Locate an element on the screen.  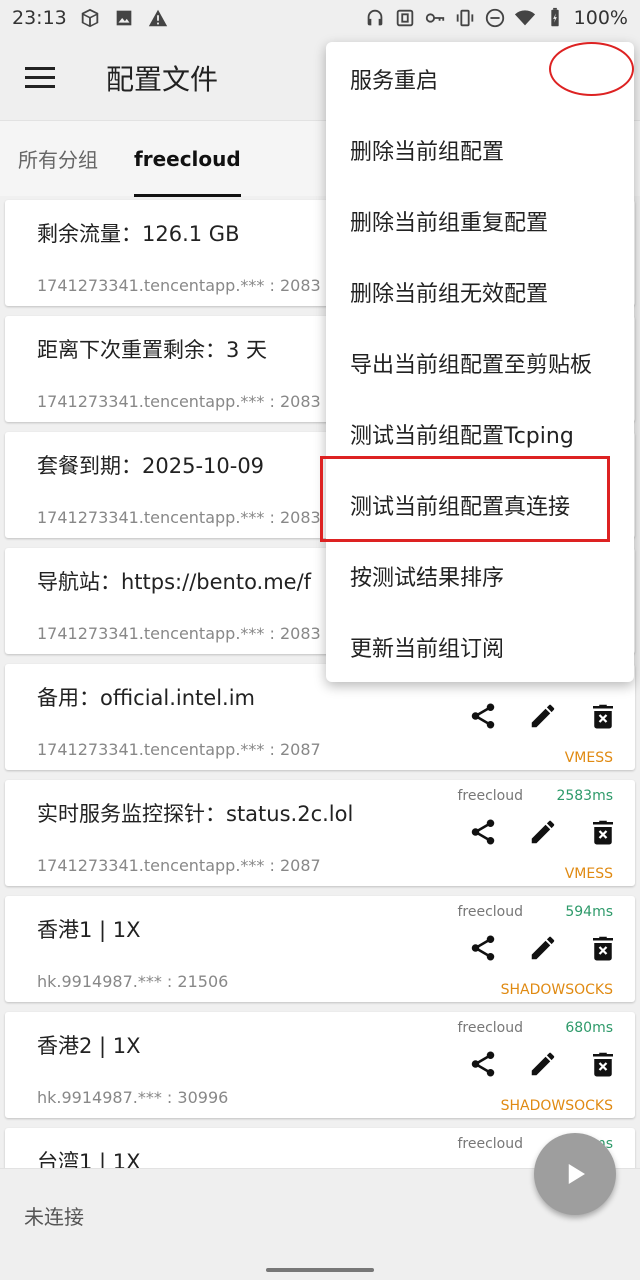
hamburger-menu-button is located at coordinates (40, 78).